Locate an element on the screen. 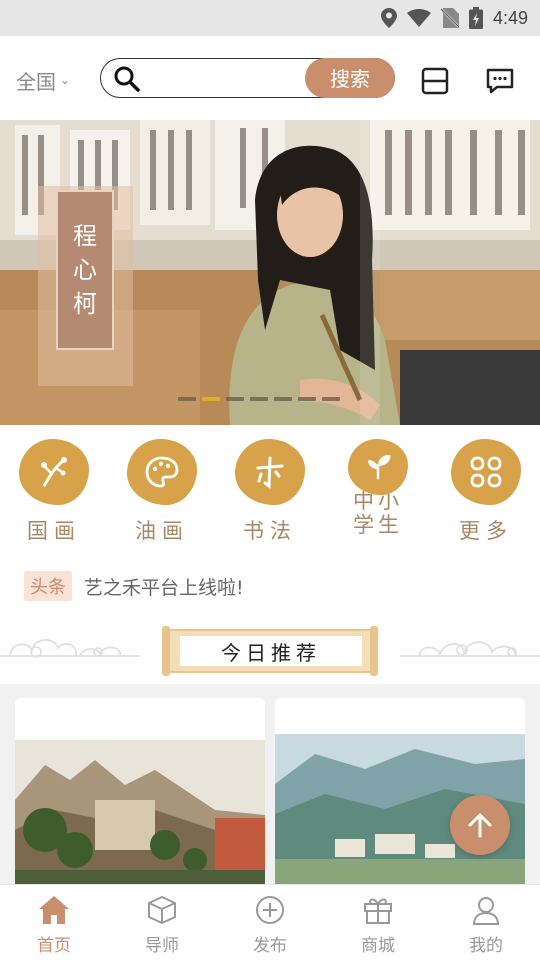  gift-icon is located at coordinates (378, 911).